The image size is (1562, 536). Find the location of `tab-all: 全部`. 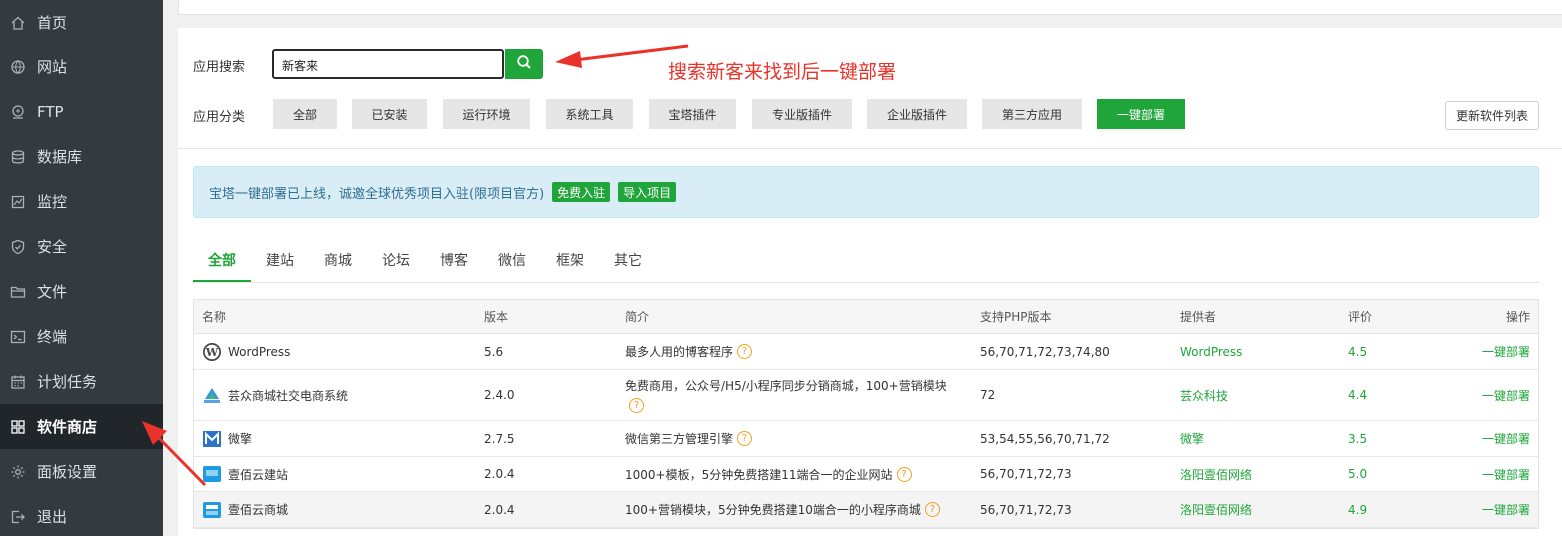

tab-all: 全部 is located at coordinates (222, 260).